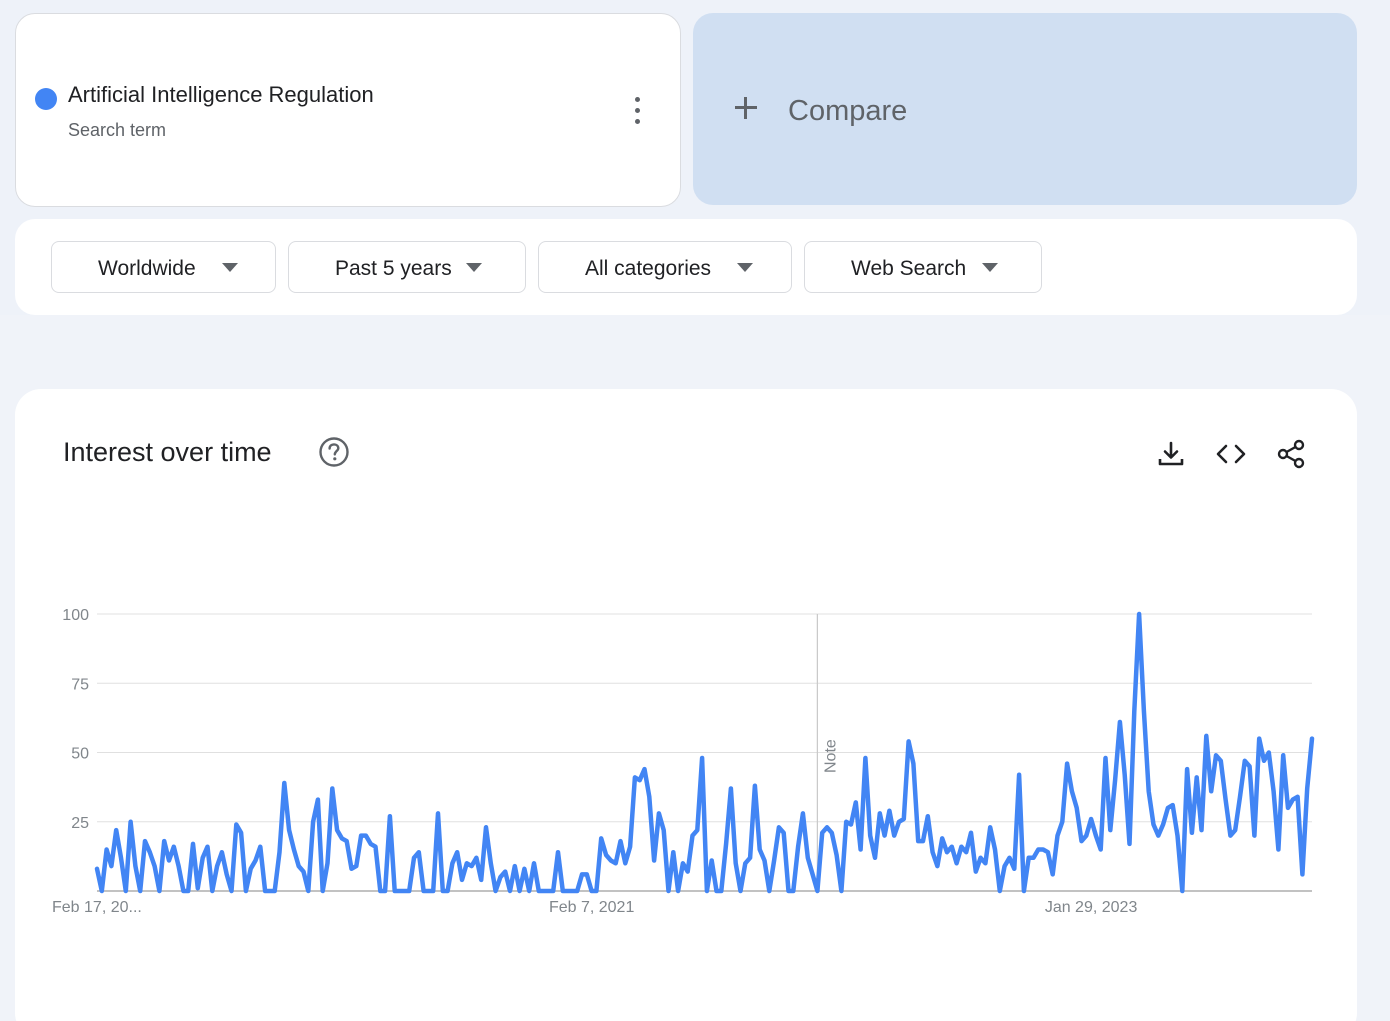 This screenshot has height=1021, width=1390. What do you see at coordinates (46, 99) in the screenshot?
I see `search-term-color-dot` at bounding box center [46, 99].